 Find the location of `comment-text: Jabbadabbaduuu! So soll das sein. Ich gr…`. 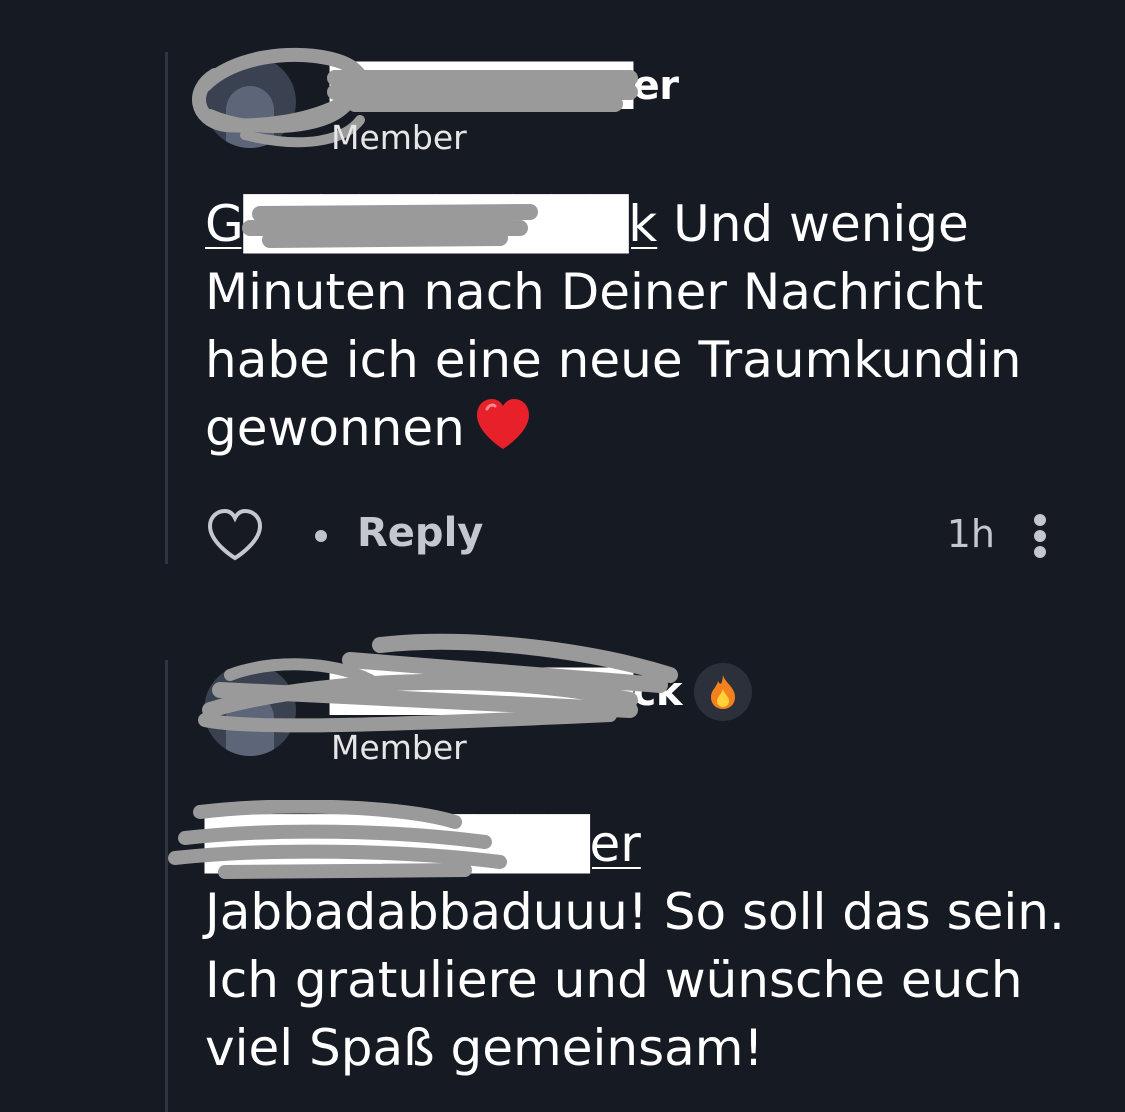

comment-text: Jabbadabbaduuu! So soll das sein. Ich gr… is located at coordinates (635, 980).